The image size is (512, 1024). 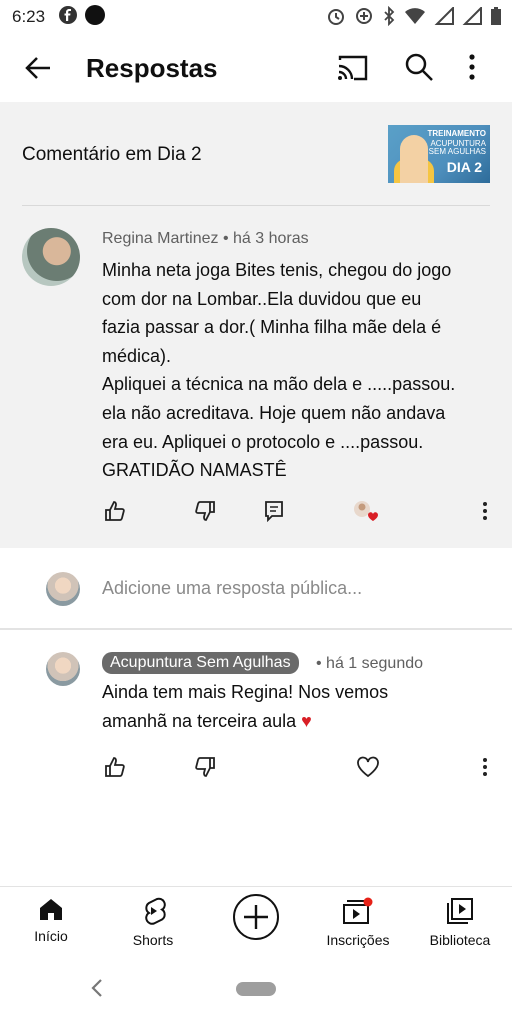 I want to click on more-options-icon, so click(x=472, y=69).